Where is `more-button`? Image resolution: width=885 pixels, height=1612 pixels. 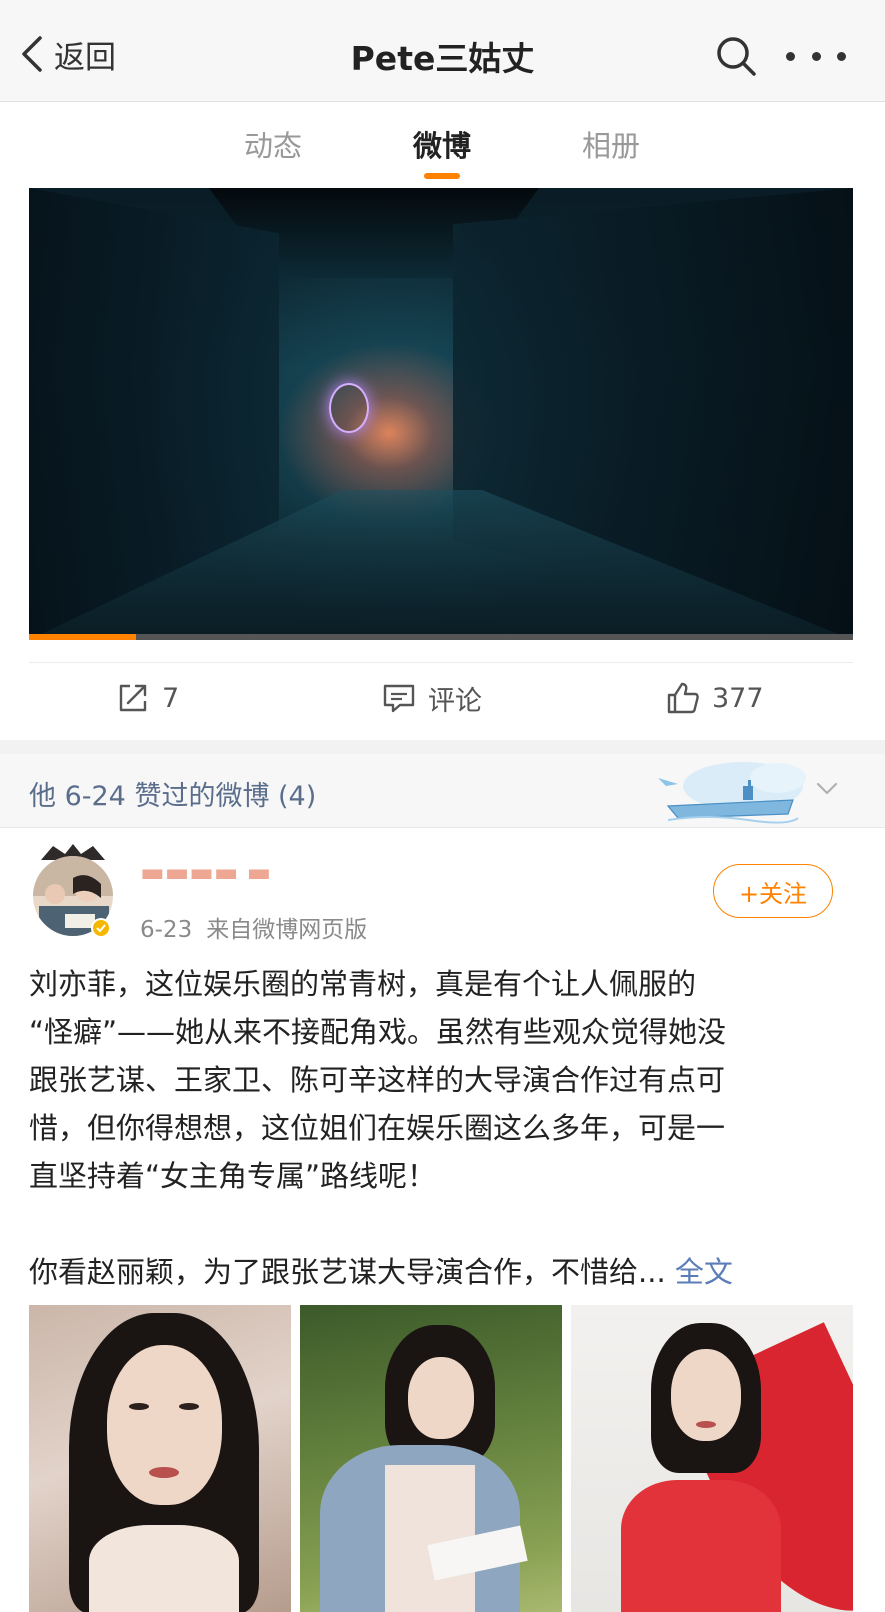 more-button is located at coordinates (816, 56).